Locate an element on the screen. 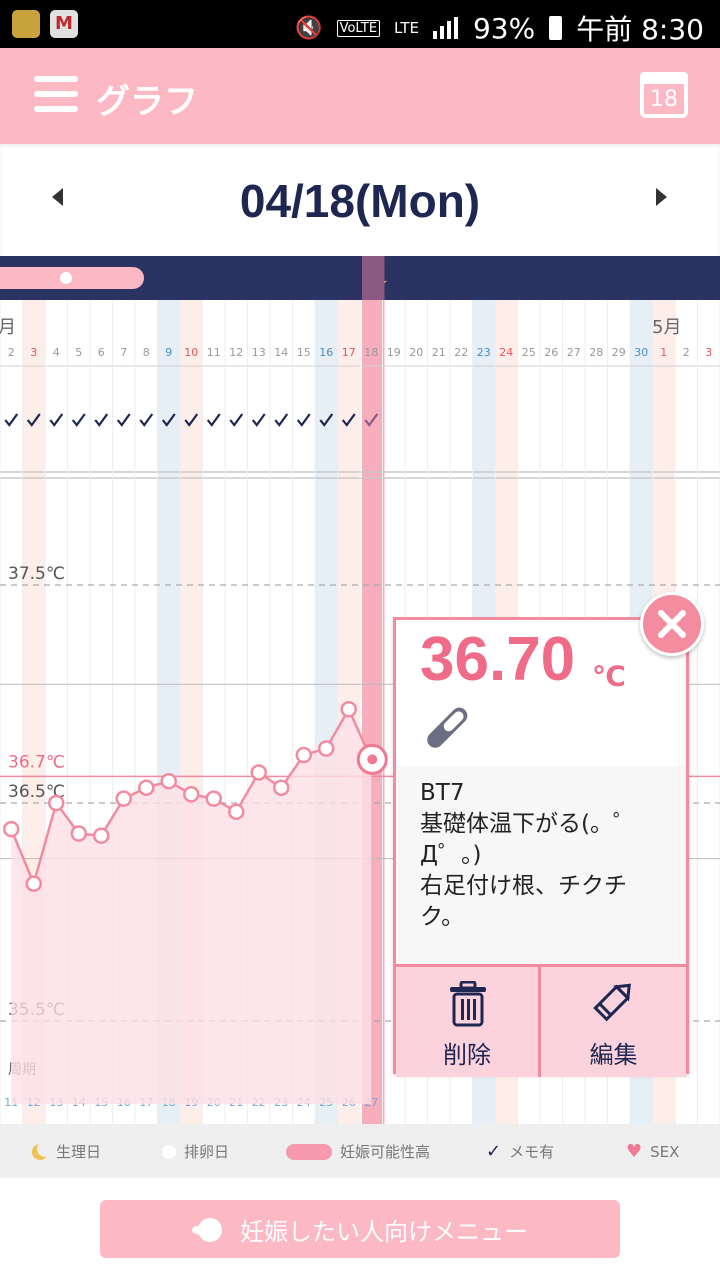 The width and height of the screenshot is (720, 1280). status-bar: M 🔇 VoLTE LTE 93% 午前 8:30 is located at coordinates (360, 24).